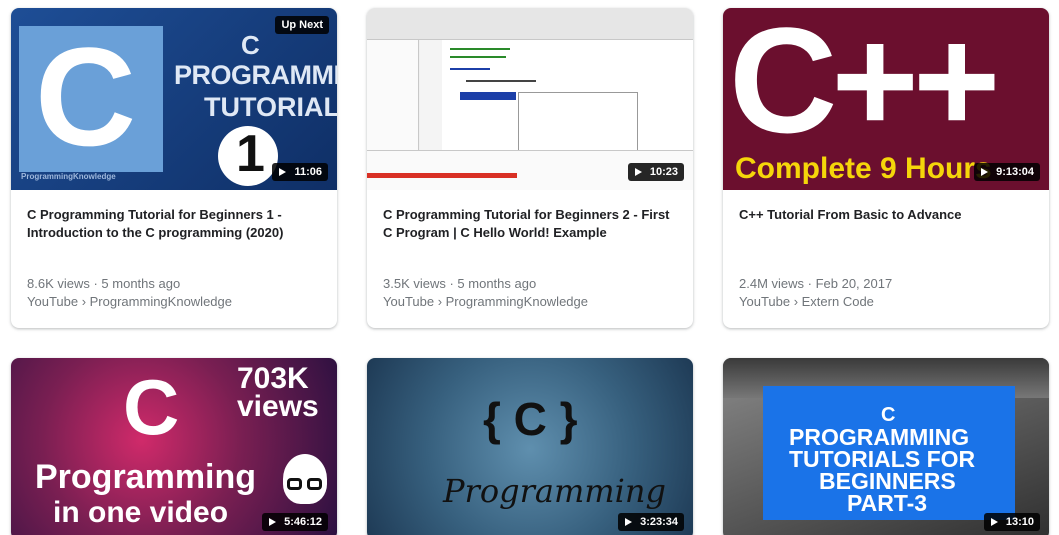 Image resolution: width=1059 pixels, height=535 pixels. What do you see at coordinates (887, 503) in the screenshot?
I see `thumb-line5: PART-3` at bounding box center [887, 503].